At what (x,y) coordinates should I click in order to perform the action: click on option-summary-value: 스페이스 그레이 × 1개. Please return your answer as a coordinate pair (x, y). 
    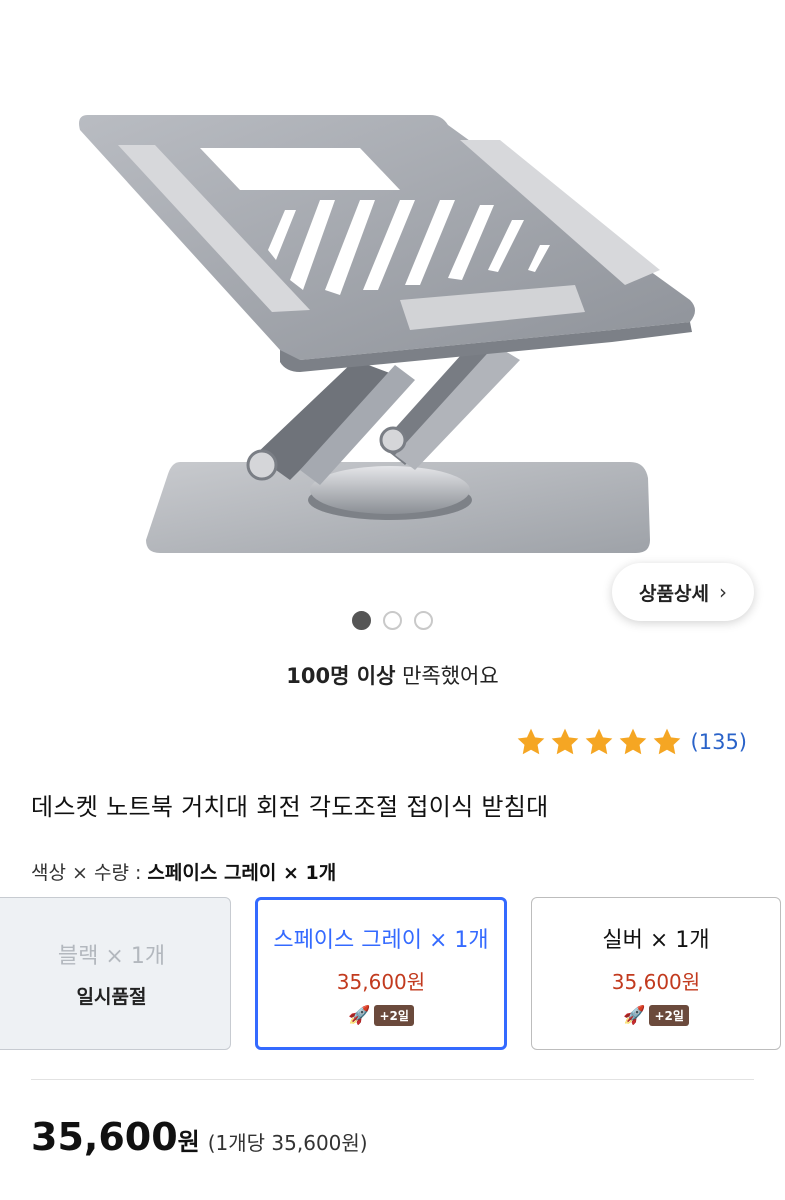
    Looking at the image, I should click on (242, 873).